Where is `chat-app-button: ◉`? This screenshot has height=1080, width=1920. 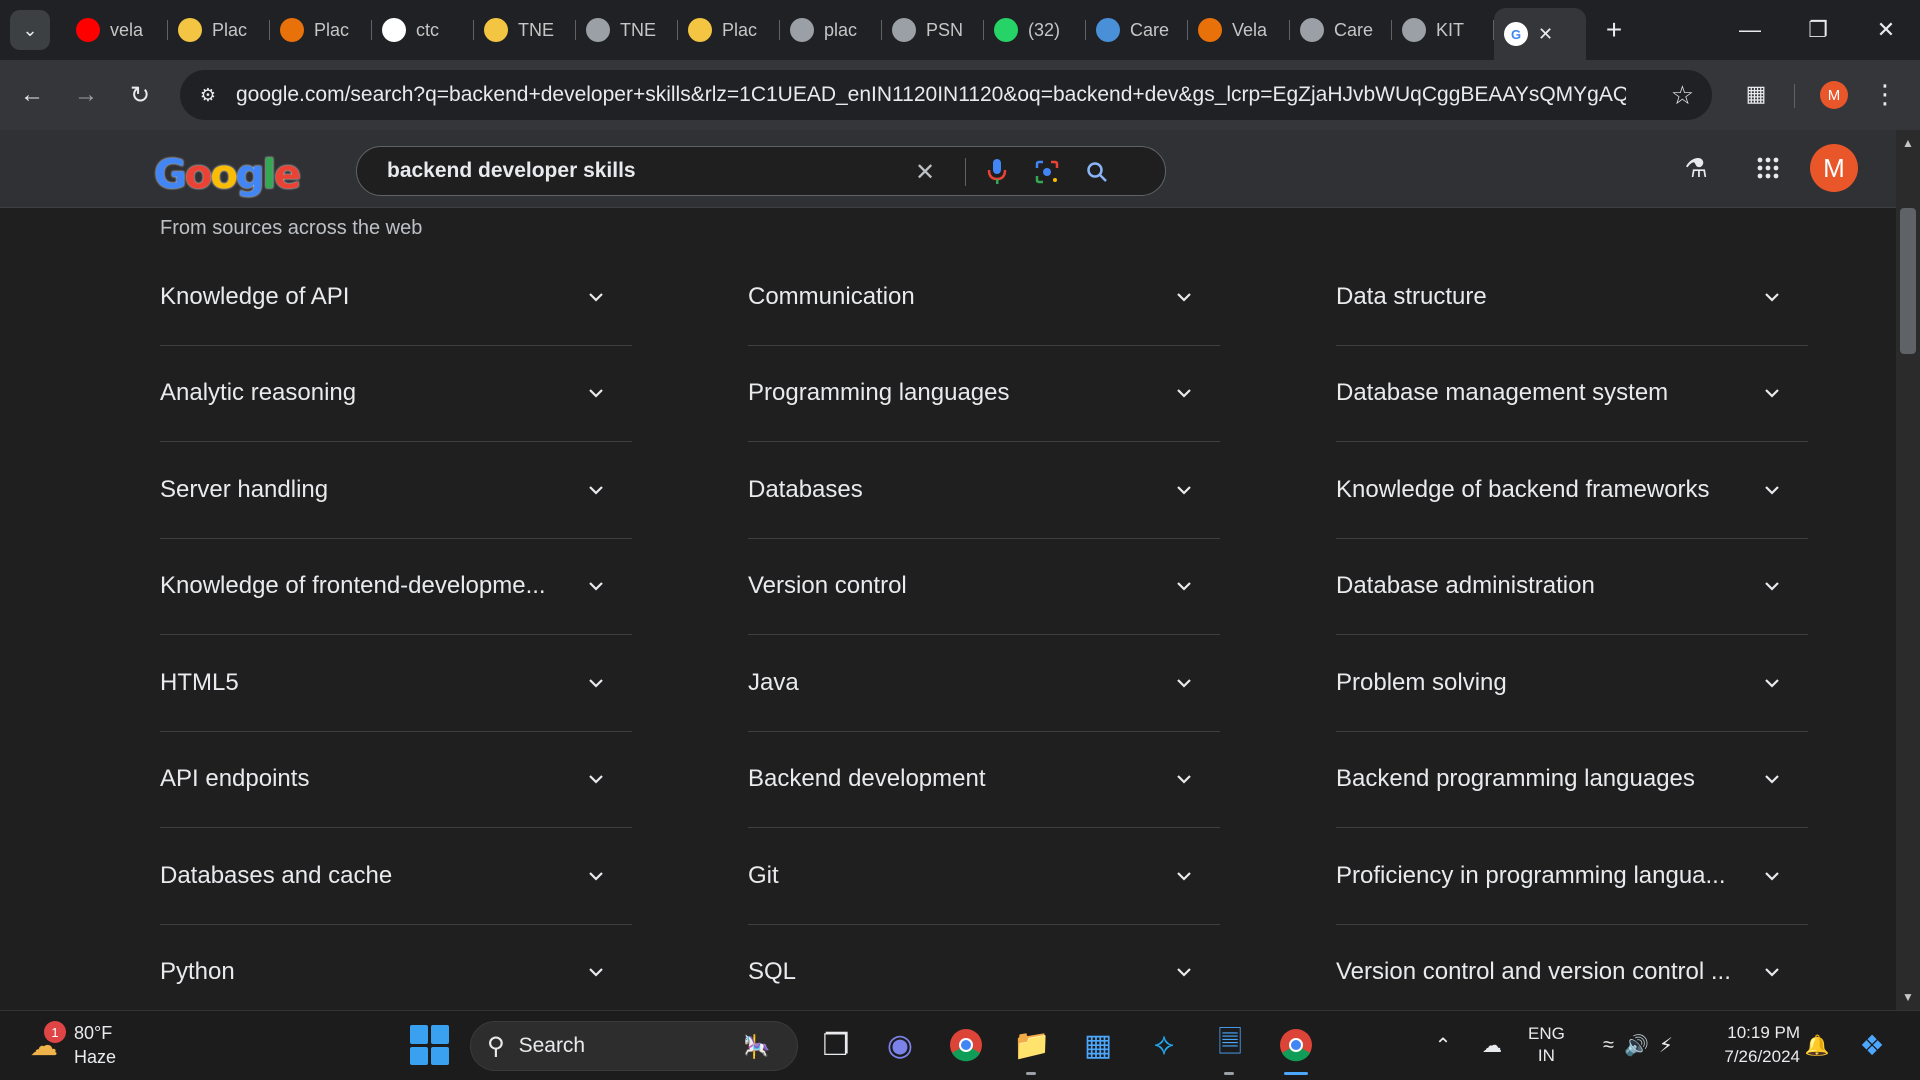
chat-app-button: ◉ is located at coordinates (900, 1045).